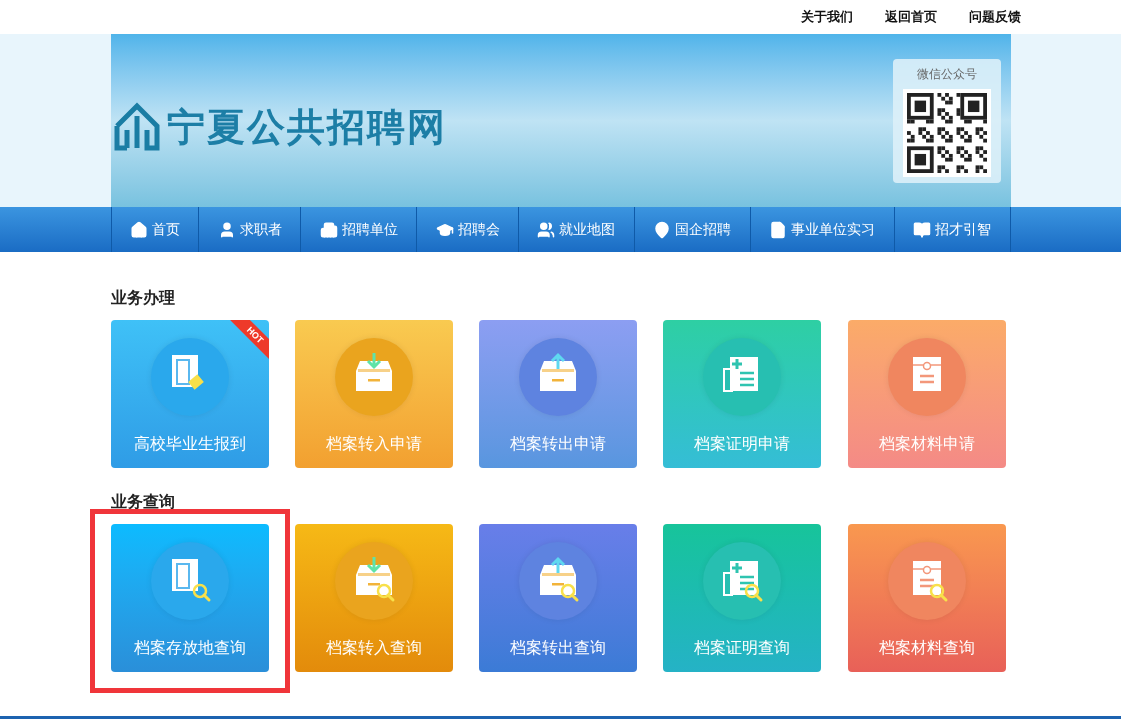  What do you see at coordinates (922, 229) in the screenshot?
I see `book-icon` at bounding box center [922, 229].